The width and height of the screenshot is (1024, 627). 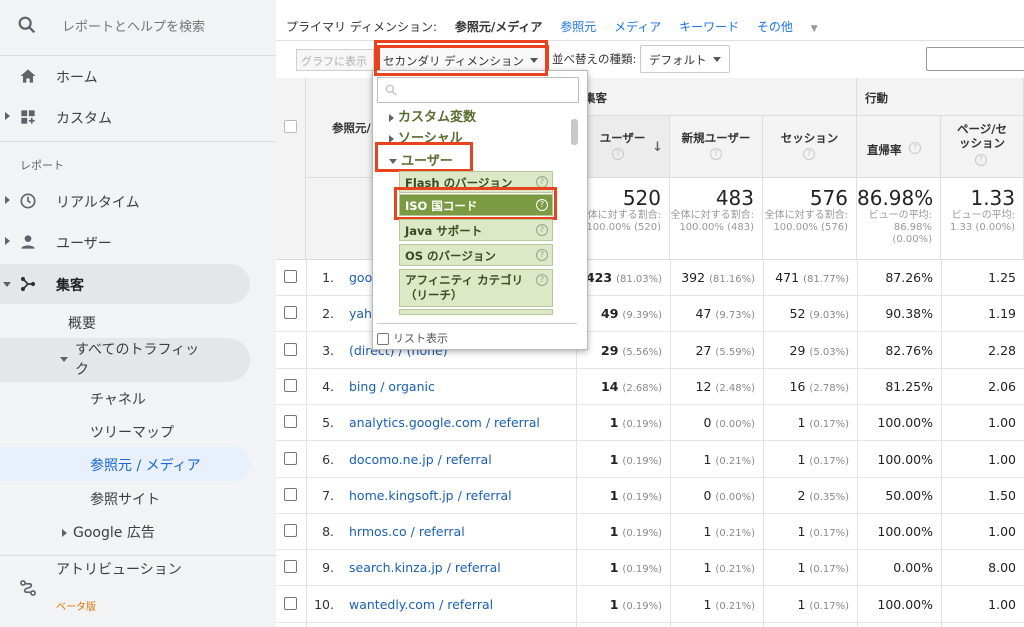 What do you see at coordinates (324, 604) in the screenshot?
I see `row-index: 10.` at bounding box center [324, 604].